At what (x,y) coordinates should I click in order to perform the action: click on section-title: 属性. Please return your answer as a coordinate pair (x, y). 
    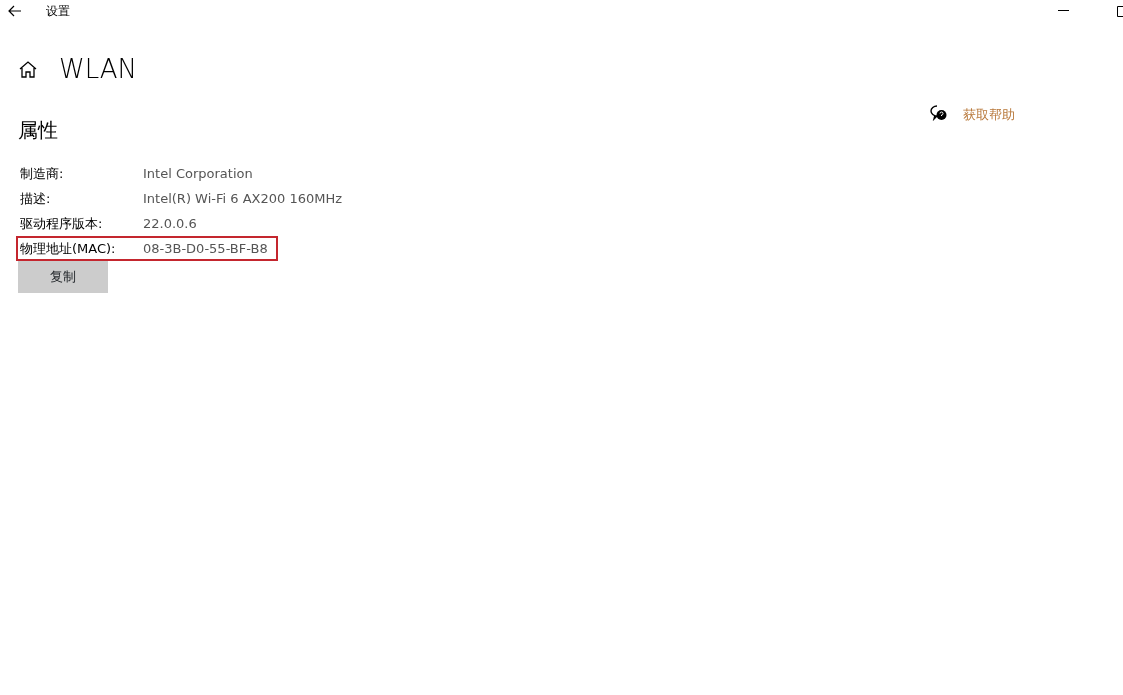
    Looking at the image, I should click on (38, 130).